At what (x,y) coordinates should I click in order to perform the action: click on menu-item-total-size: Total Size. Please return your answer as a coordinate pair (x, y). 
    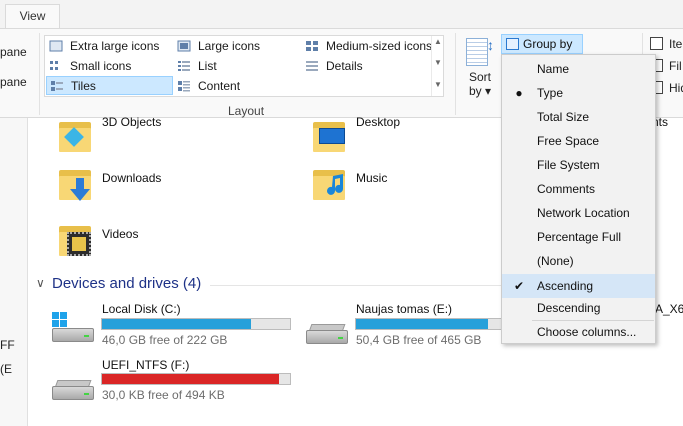
    Looking at the image, I should click on (578, 117).